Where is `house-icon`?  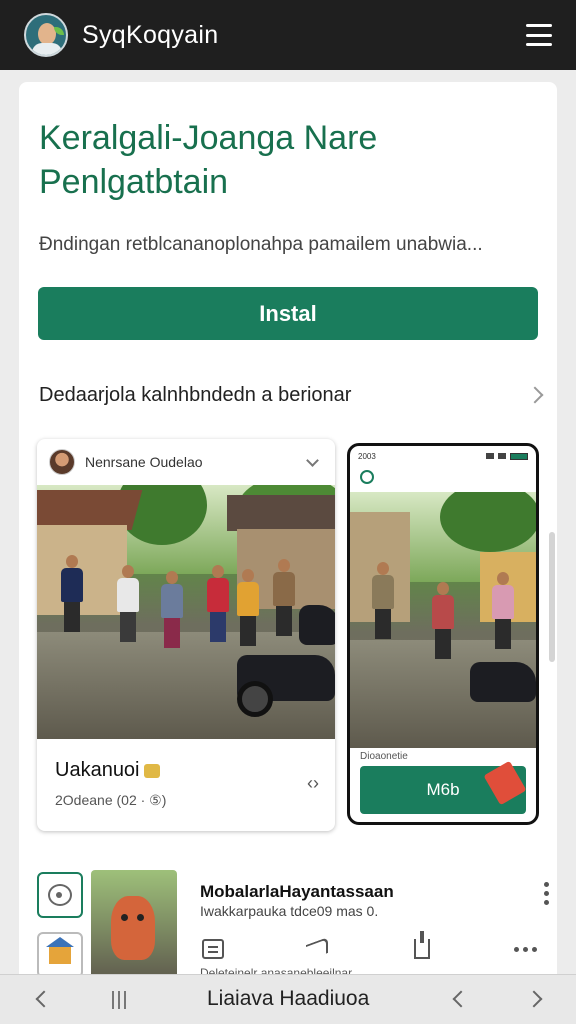
house-icon is located at coordinates (60, 950).